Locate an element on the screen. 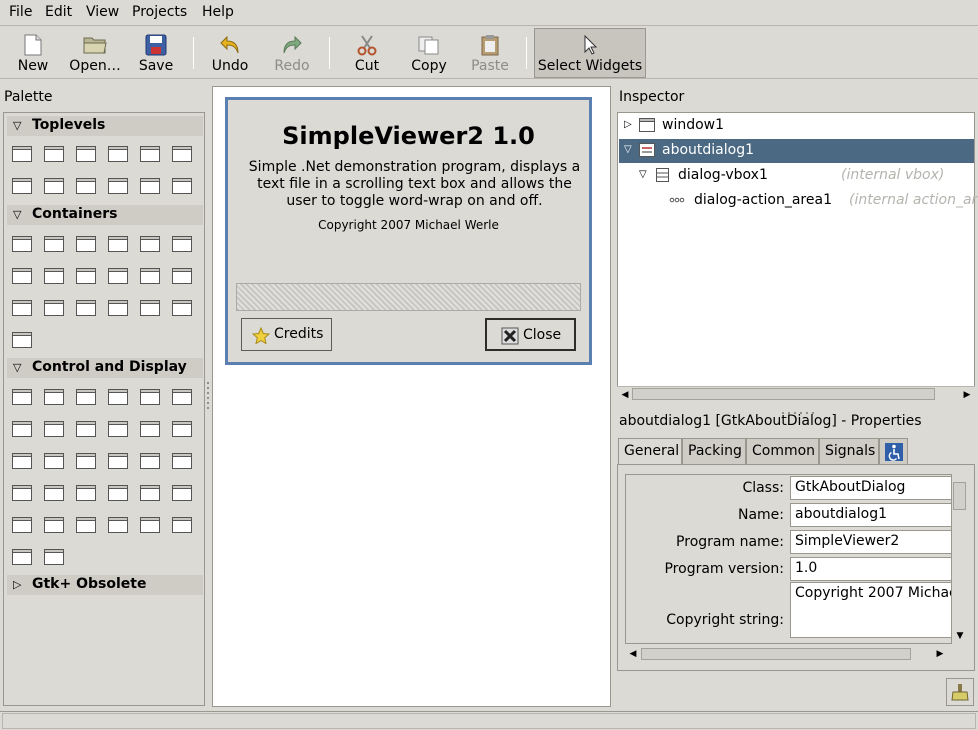  palette-group-toplevels: ▽ Toplevels is located at coordinates (105, 126).